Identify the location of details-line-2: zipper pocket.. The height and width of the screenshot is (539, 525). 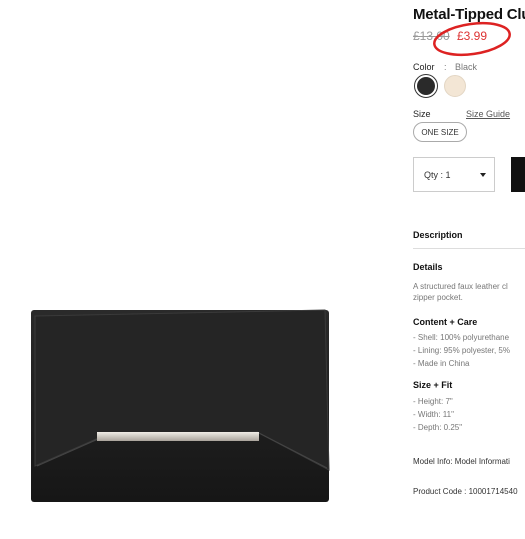
(438, 297).